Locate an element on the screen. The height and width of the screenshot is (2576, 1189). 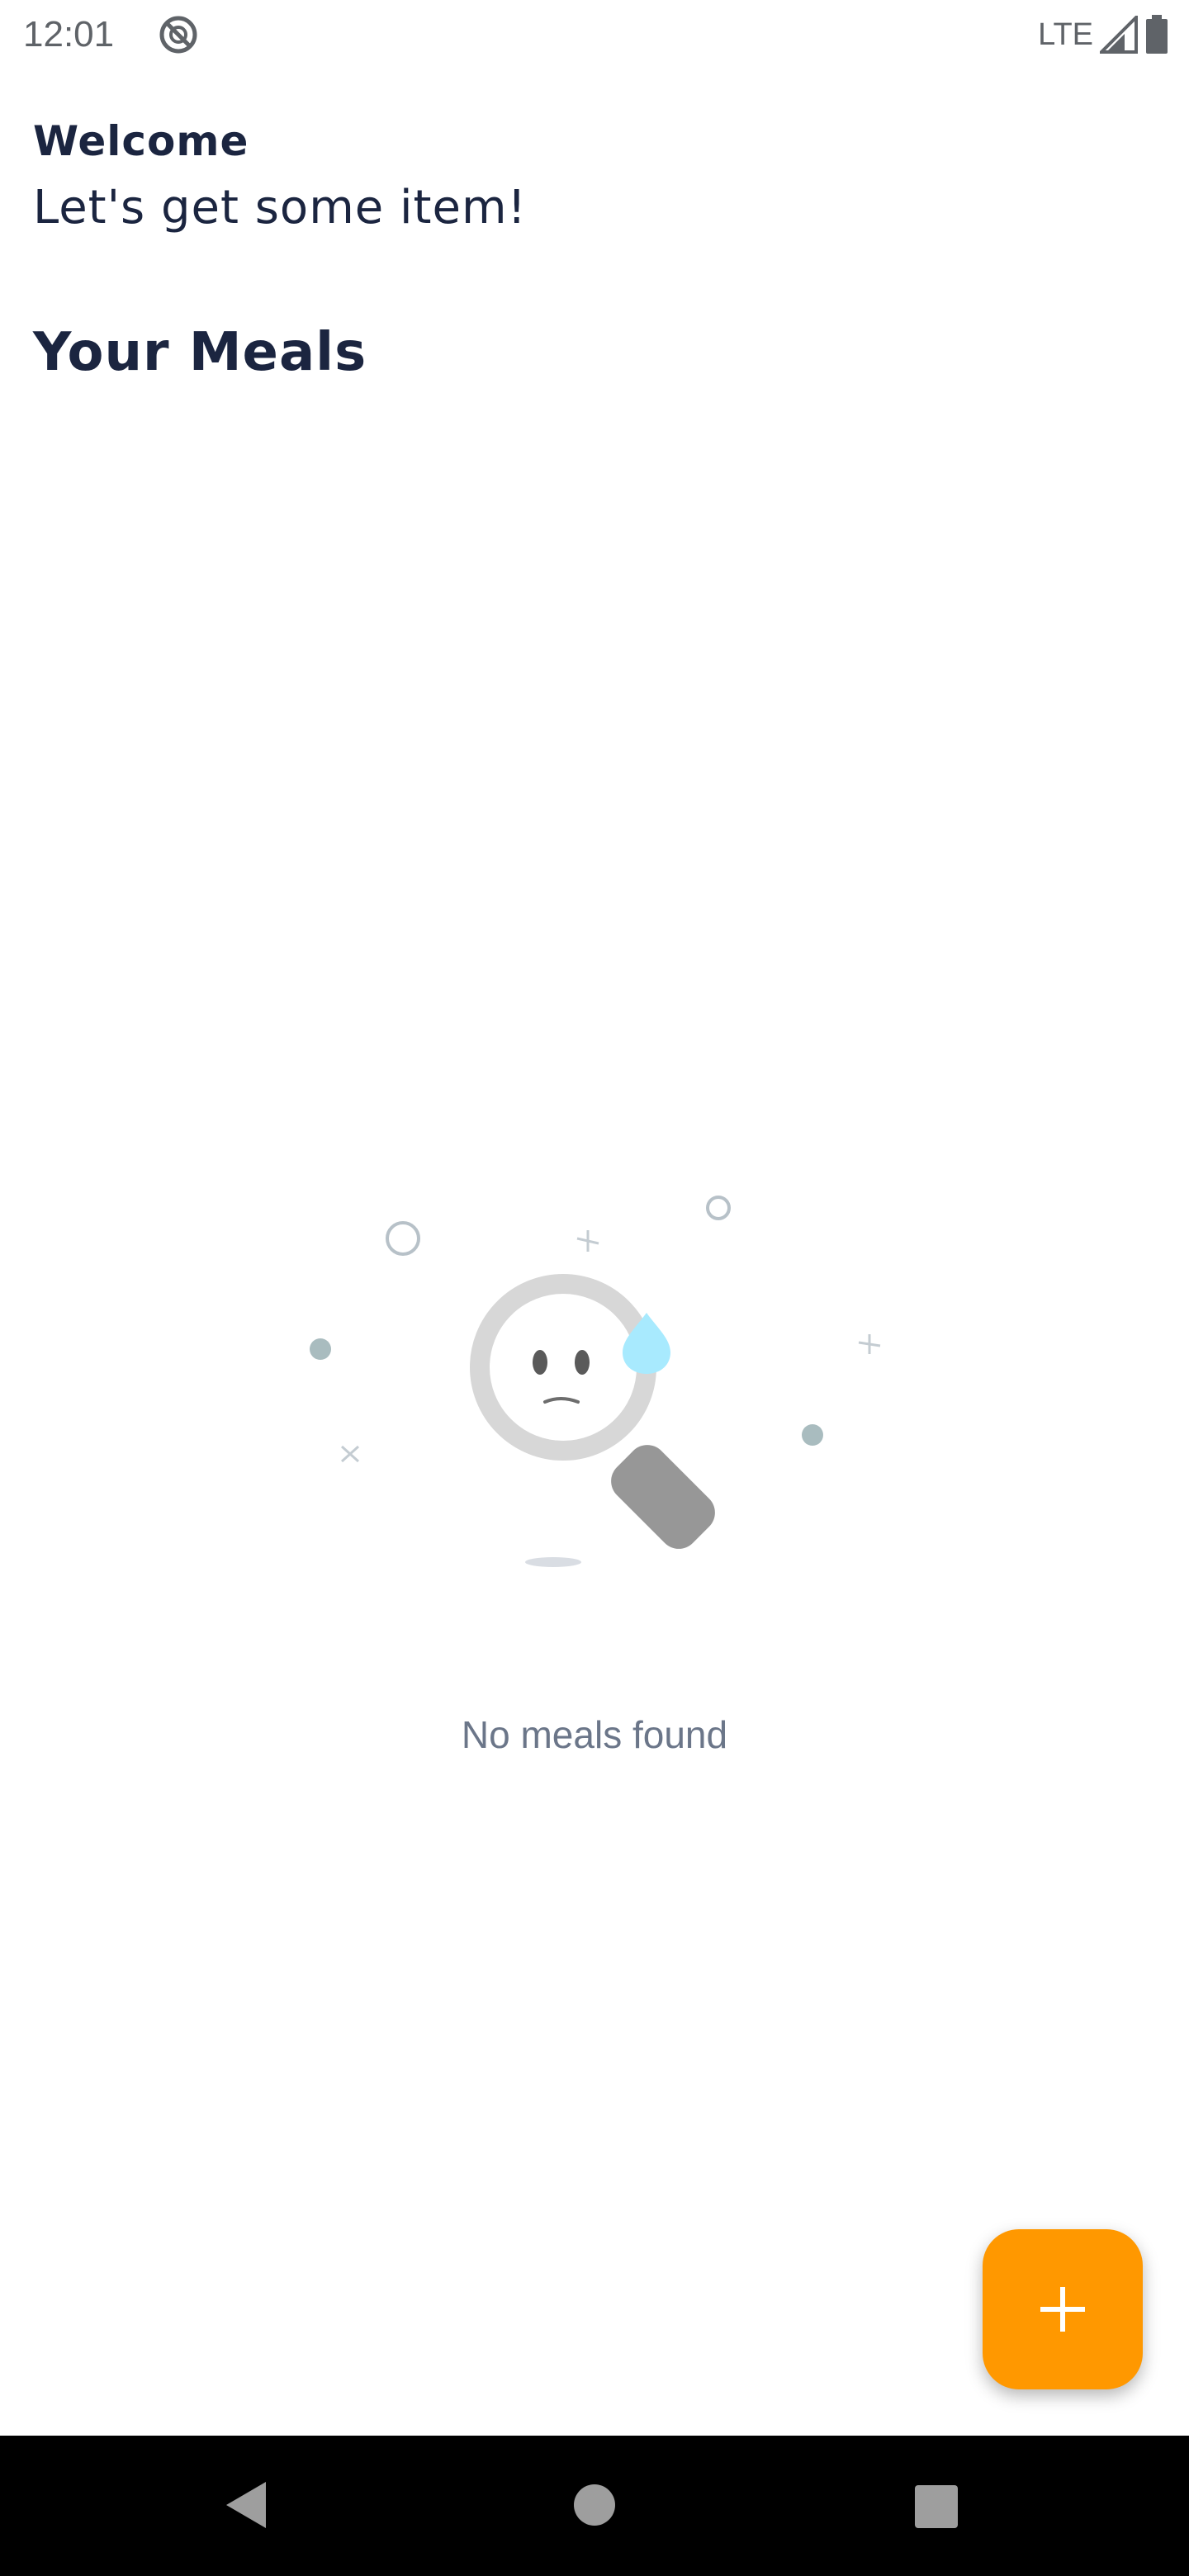
sync-blocked-icon is located at coordinates (178, 35).